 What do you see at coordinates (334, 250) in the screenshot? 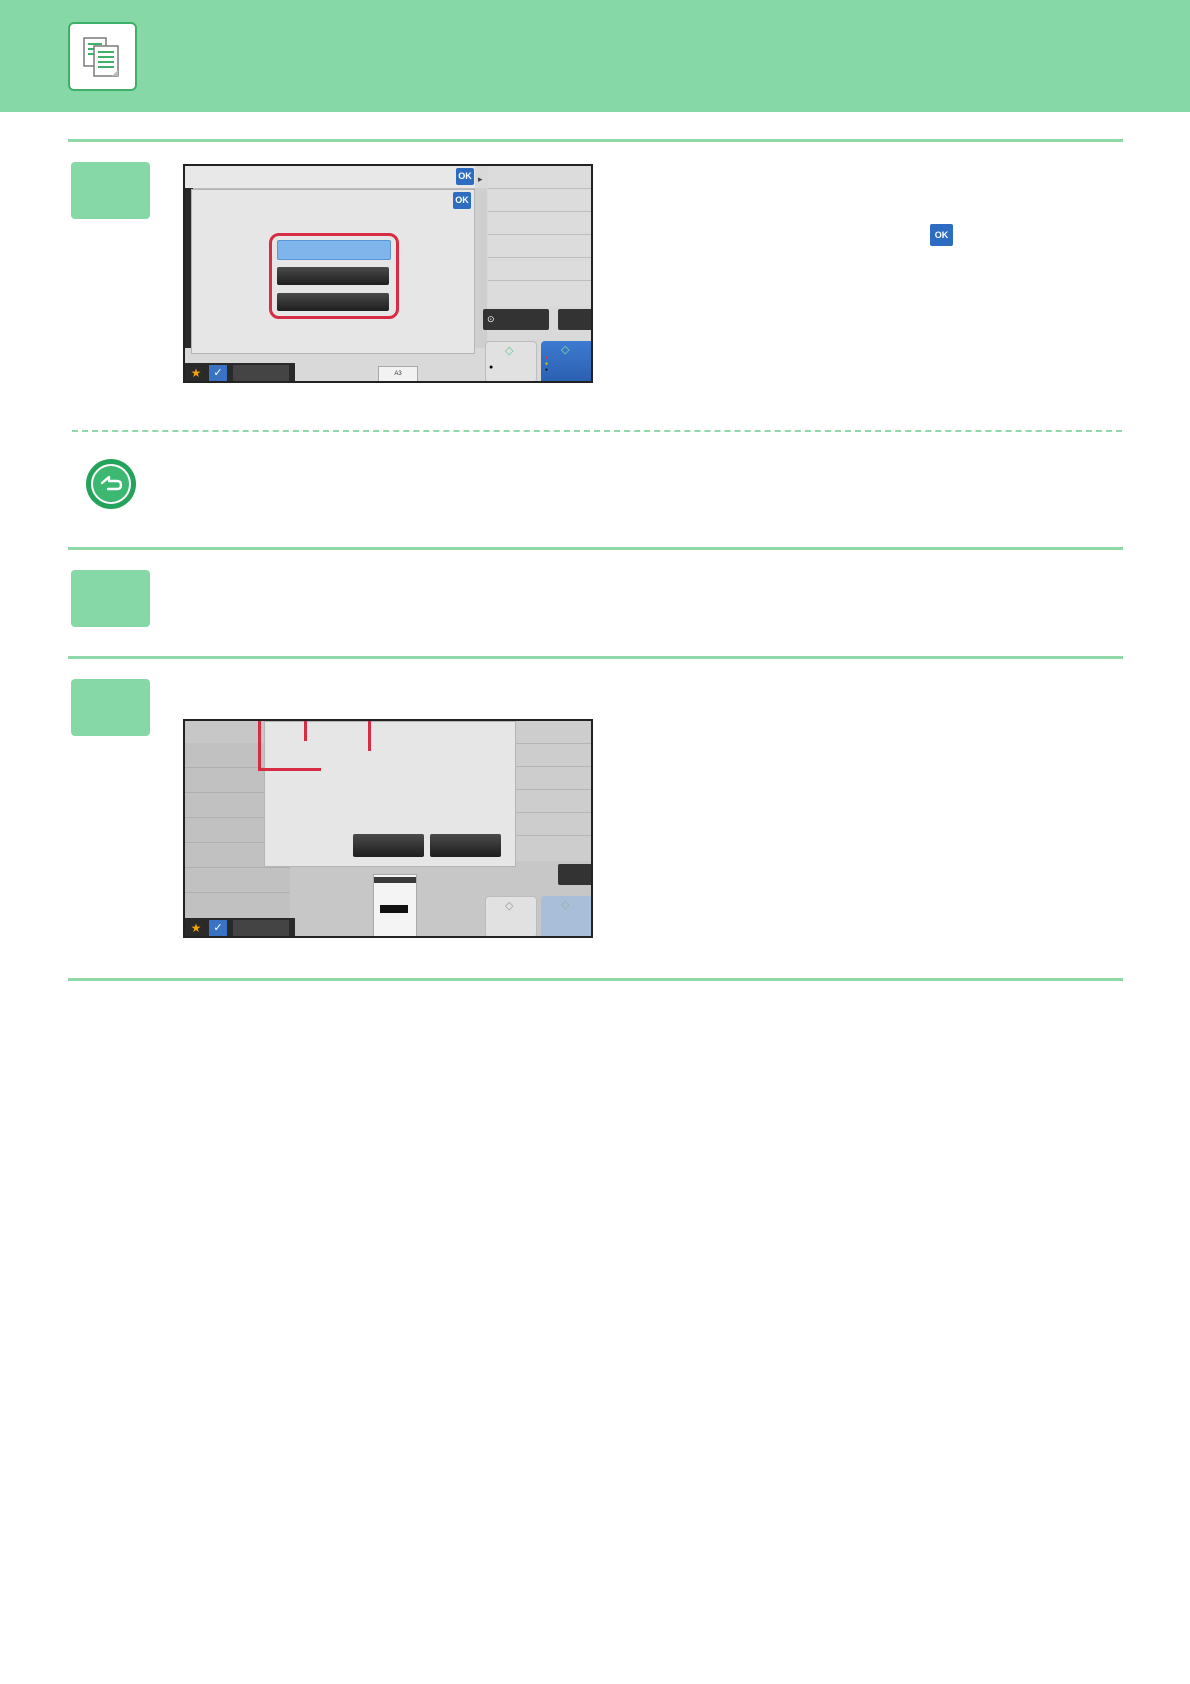
I see `option-button-selected` at bounding box center [334, 250].